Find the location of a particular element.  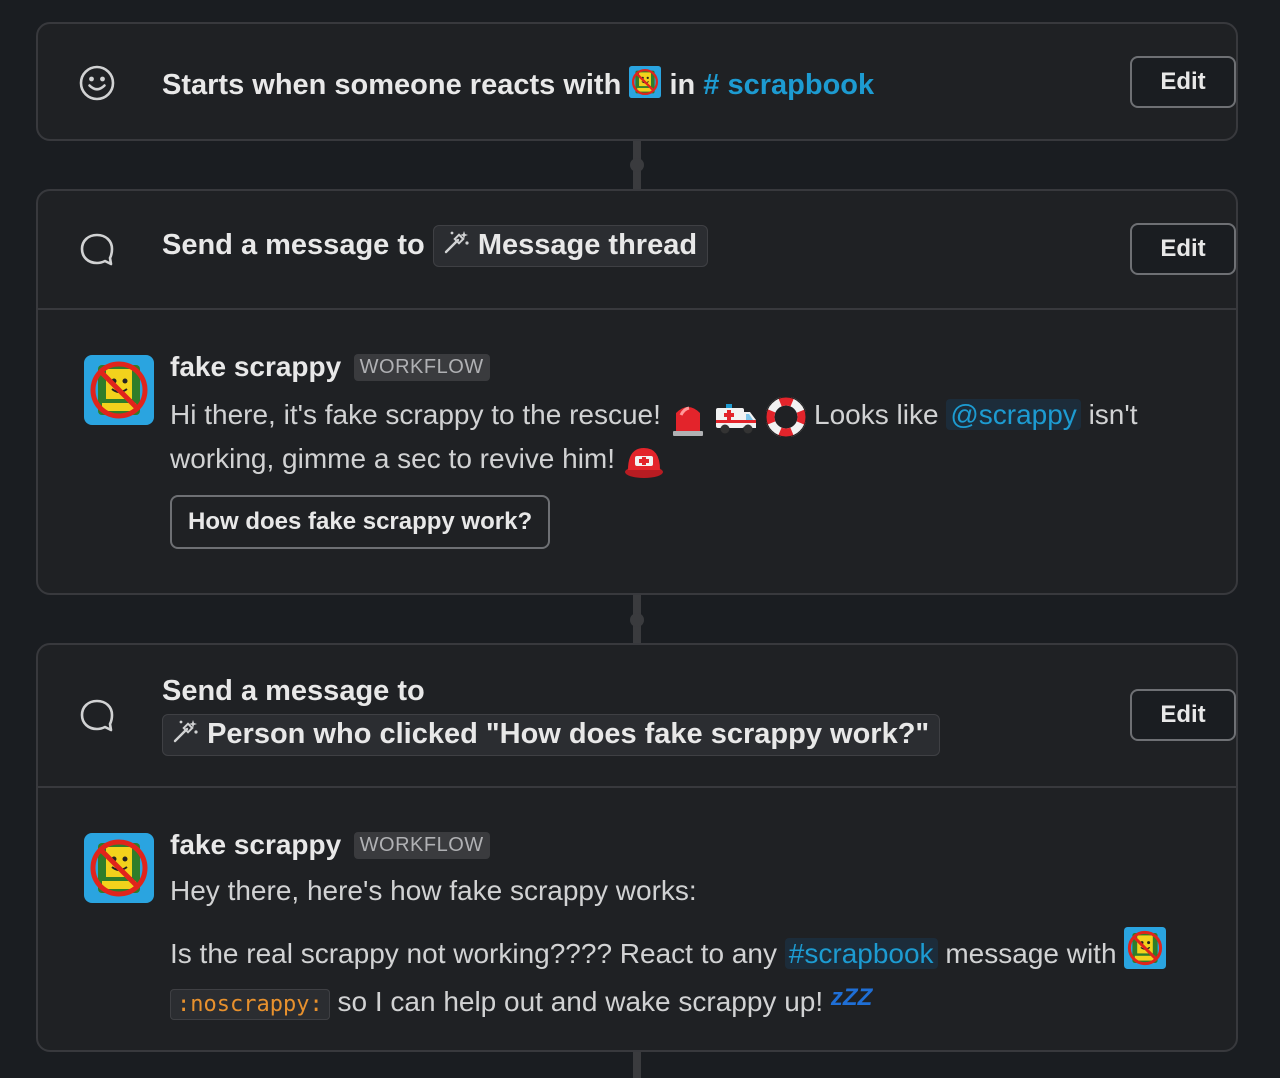

lifebuoy-icon is located at coordinates (786, 416).